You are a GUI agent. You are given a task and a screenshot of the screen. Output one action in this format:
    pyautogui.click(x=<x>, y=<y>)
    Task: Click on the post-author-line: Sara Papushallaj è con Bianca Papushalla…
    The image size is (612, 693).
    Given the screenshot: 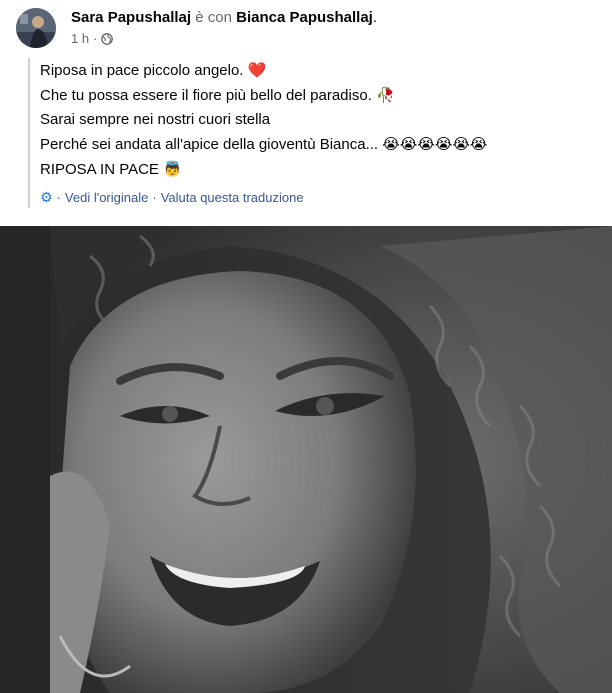 What is the action you would take?
    pyautogui.click(x=224, y=18)
    